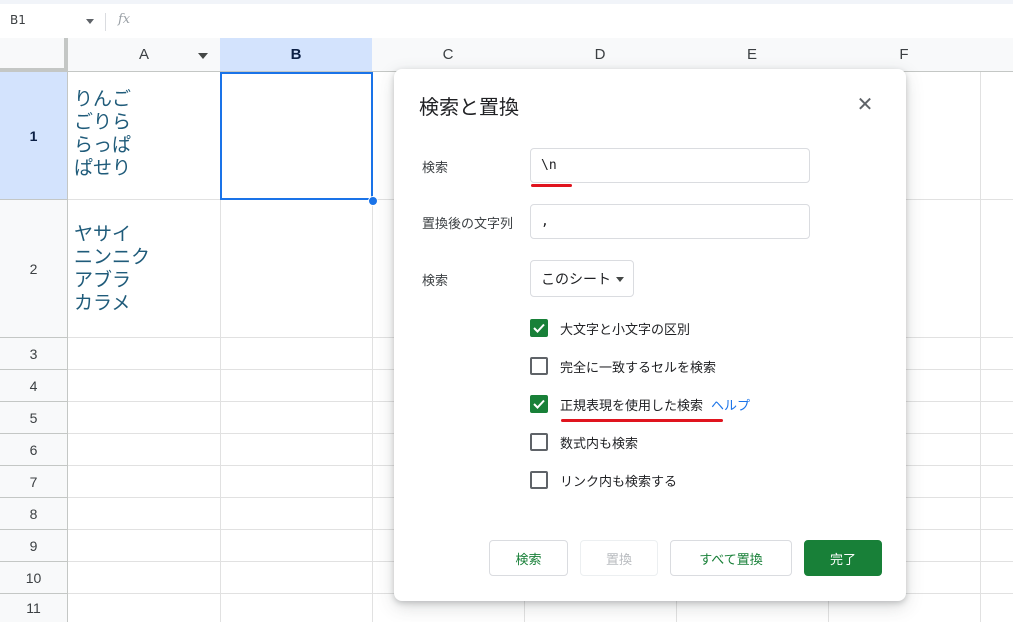 The image size is (1013, 622). I want to click on grid-line, so click(980, 347).